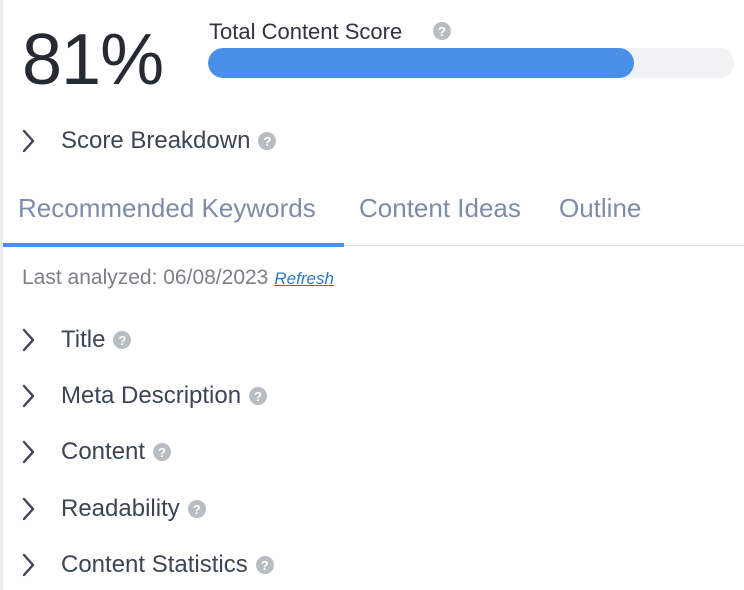 Image resolution: width=744 pixels, height=590 pixels. What do you see at coordinates (304, 278) in the screenshot?
I see `refresh-link: Refresh` at bounding box center [304, 278].